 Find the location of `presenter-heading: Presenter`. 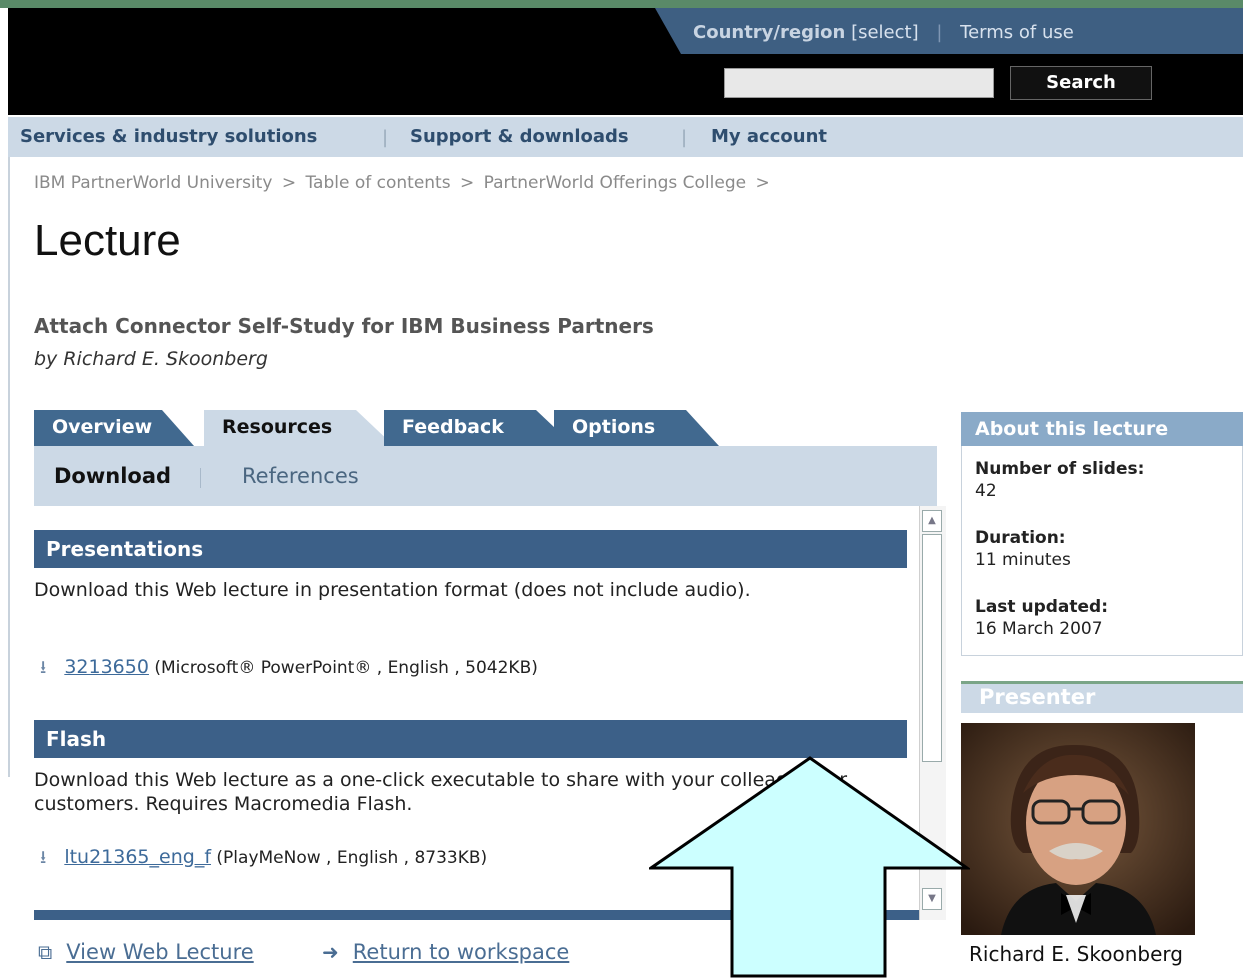

presenter-heading: Presenter is located at coordinates (1037, 697).